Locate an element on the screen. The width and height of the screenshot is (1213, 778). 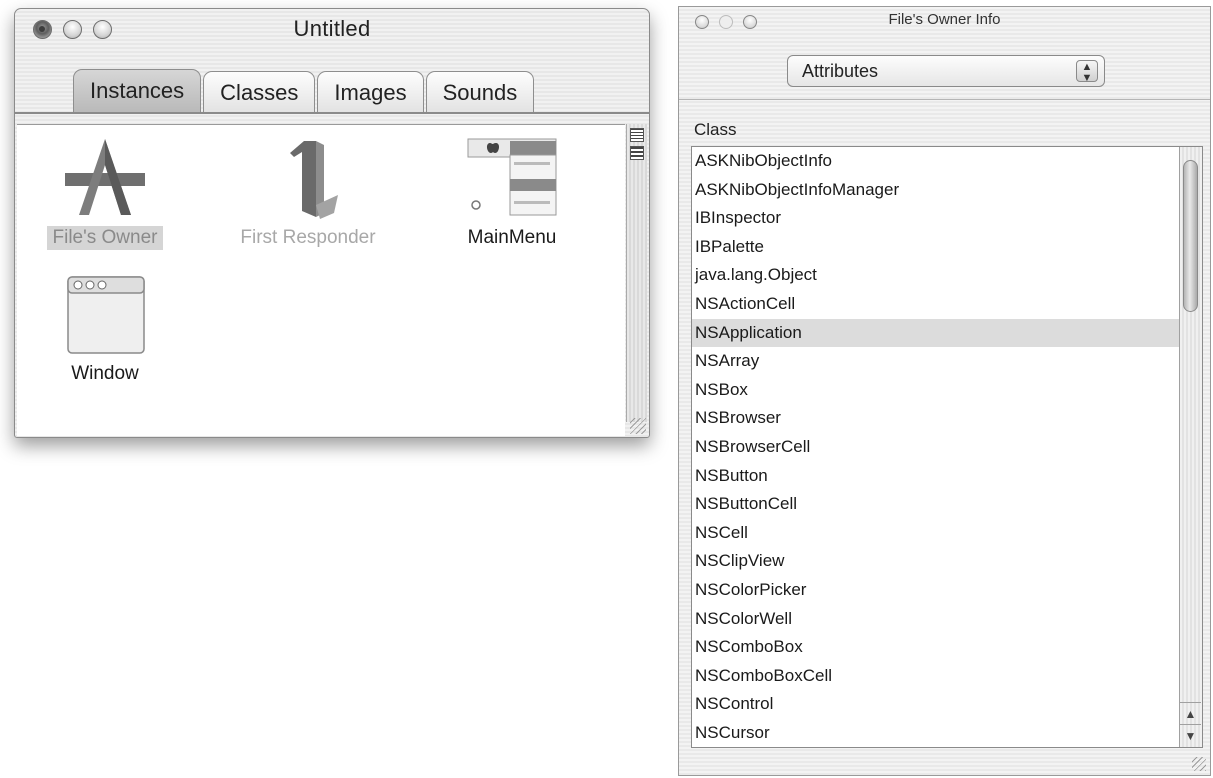
instance-label: Window is located at coordinates (105, 373).